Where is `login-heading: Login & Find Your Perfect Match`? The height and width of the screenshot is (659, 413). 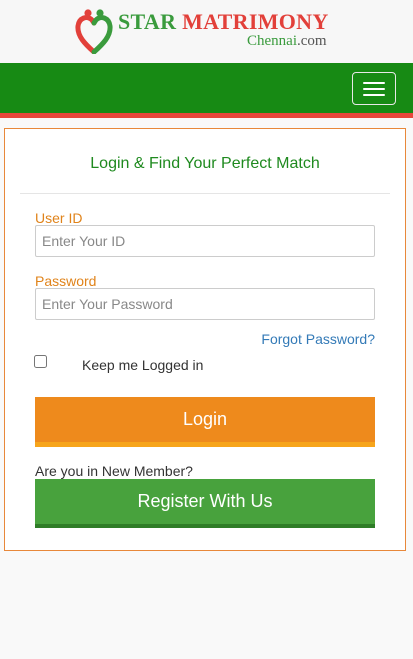
login-heading: Login & Find Your Perfect Match is located at coordinates (205, 163).